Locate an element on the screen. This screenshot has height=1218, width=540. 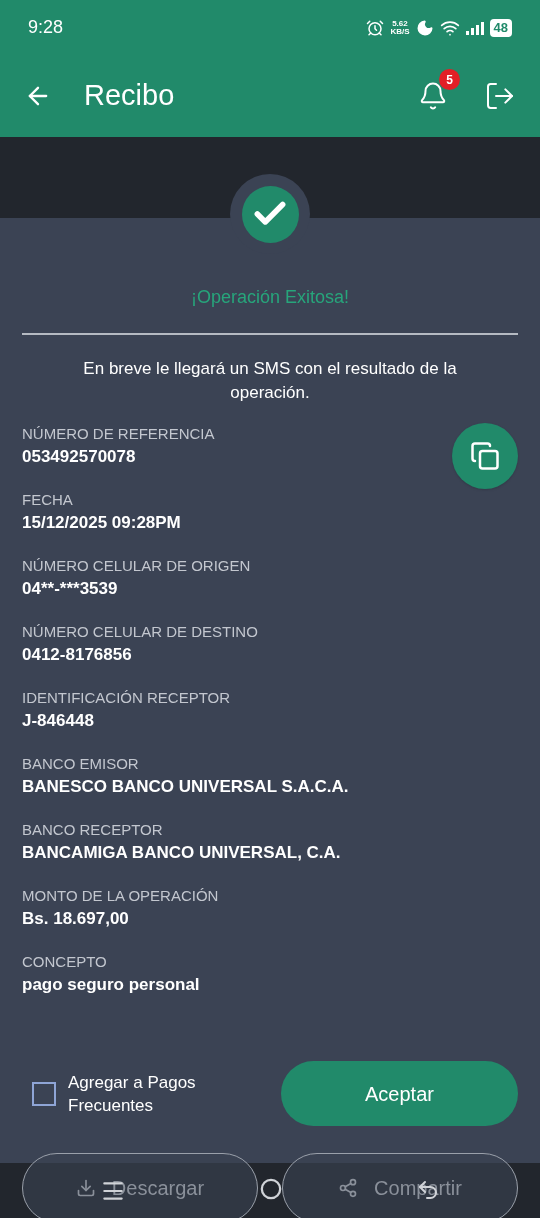
success-title: ¡Operación Exitosa! is located at coordinates (270, 297).